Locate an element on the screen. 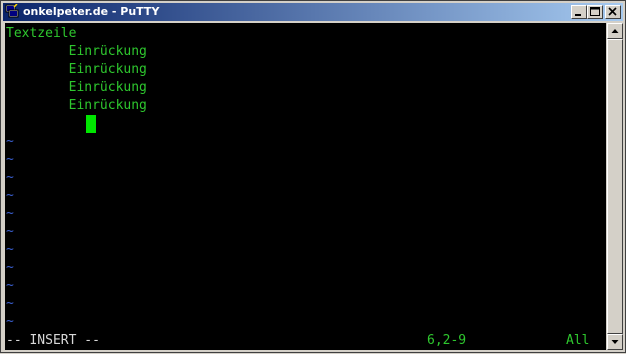 This screenshot has height=354, width=626. text-cursor is located at coordinates (91, 124).